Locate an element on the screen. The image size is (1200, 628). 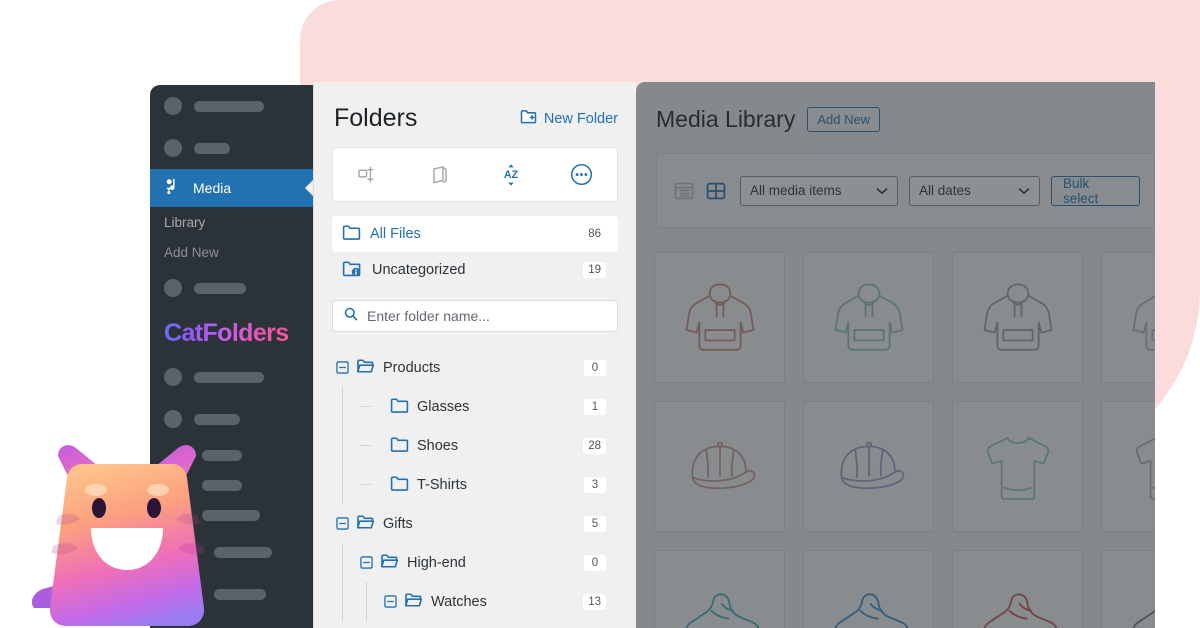
folder-tree-row: Gifts 5 is located at coordinates (475, 523).